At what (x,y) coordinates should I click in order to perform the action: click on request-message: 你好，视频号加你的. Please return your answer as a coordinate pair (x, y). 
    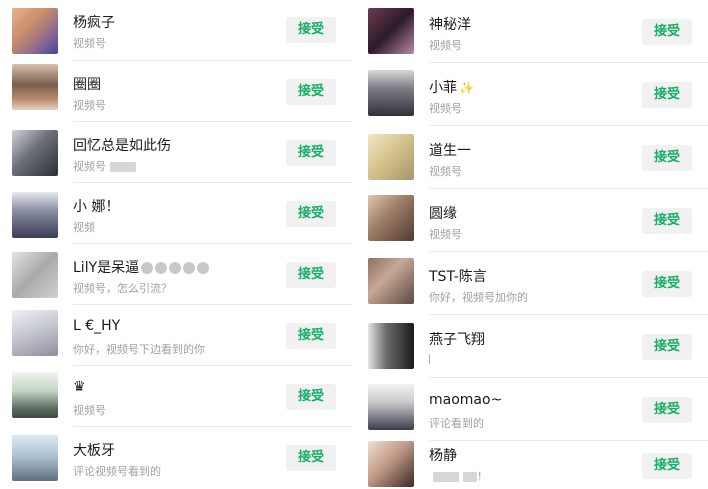
    Looking at the image, I should click on (478, 297).